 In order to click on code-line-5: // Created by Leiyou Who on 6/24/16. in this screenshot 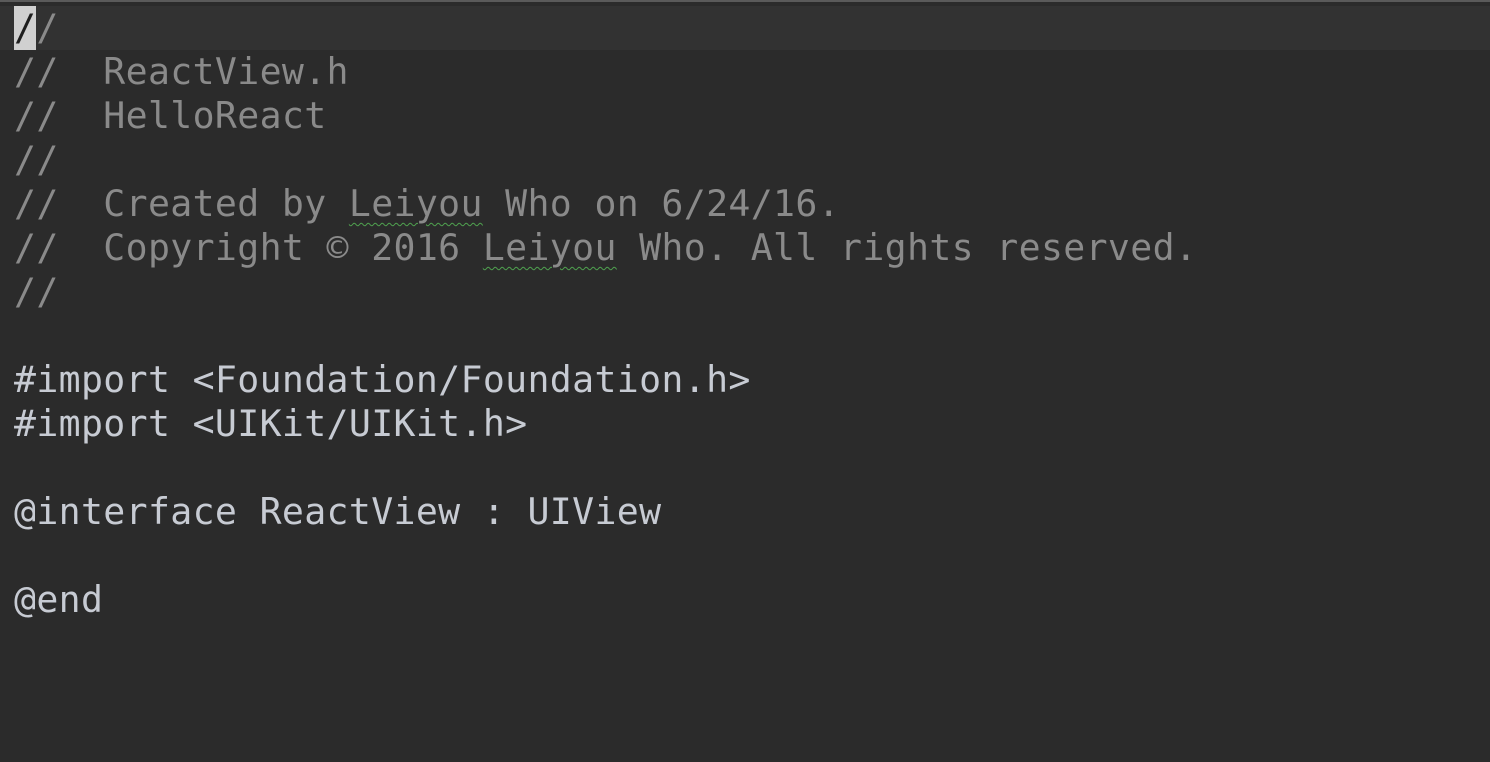, I will do `click(745, 204)`.